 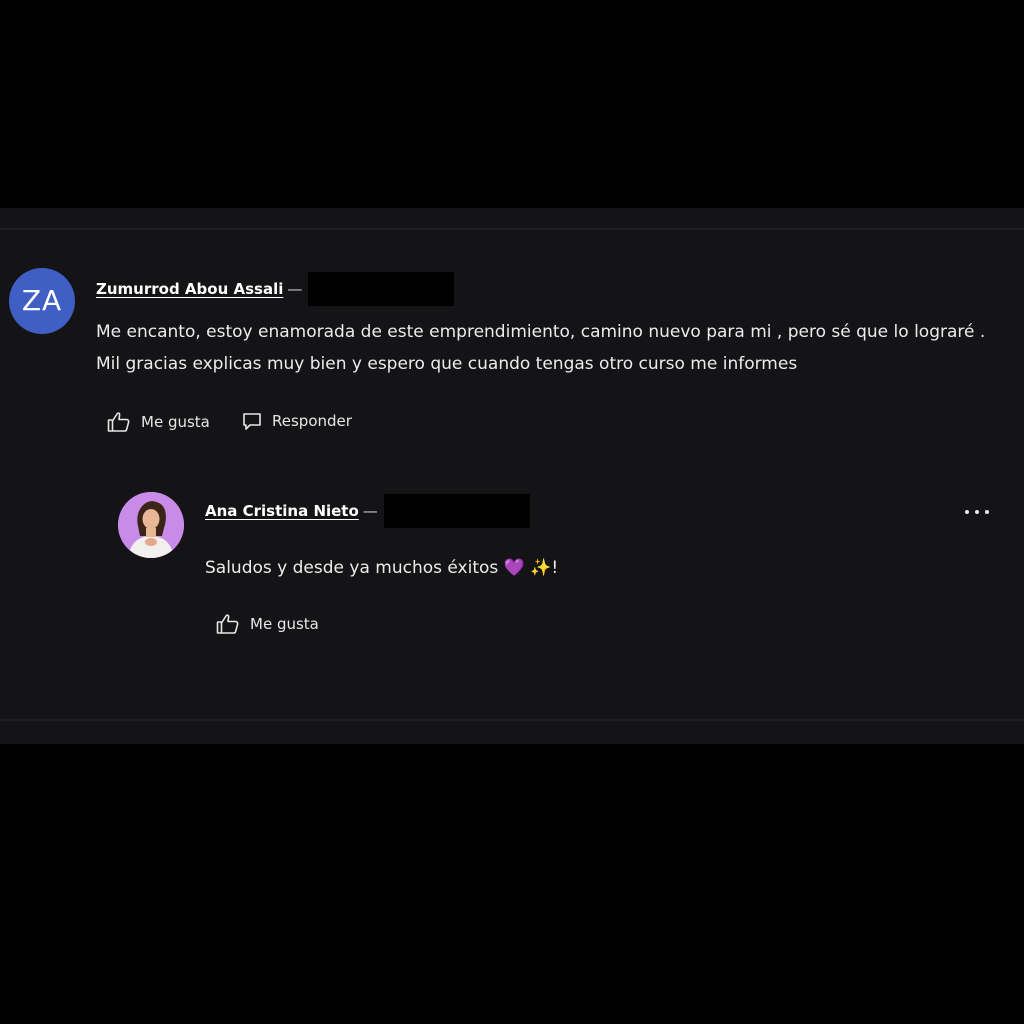 I want to click on like-button: Me gusta, so click(x=158, y=422).